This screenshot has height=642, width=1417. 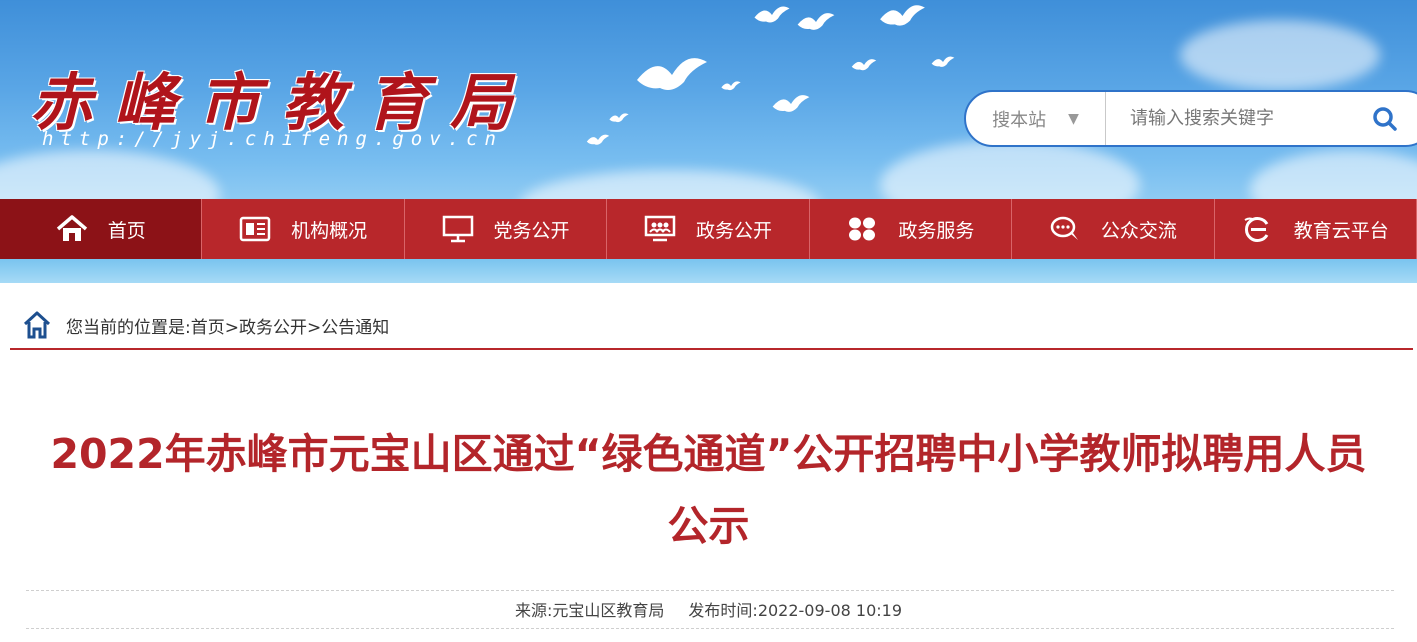 I want to click on nav-item-home: 首页, so click(x=101, y=229).